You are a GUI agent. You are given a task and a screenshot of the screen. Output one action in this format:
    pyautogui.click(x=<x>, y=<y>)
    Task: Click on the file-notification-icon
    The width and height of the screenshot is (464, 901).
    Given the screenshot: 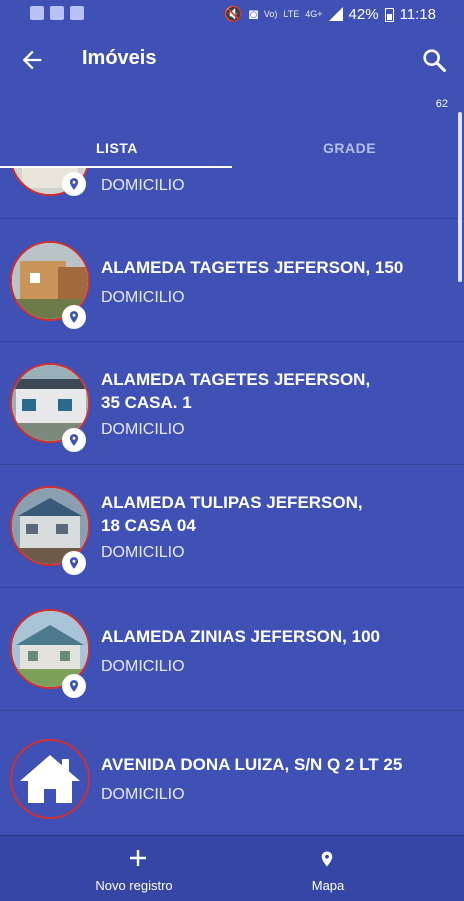 What is the action you would take?
    pyautogui.click(x=57, y=13)
    